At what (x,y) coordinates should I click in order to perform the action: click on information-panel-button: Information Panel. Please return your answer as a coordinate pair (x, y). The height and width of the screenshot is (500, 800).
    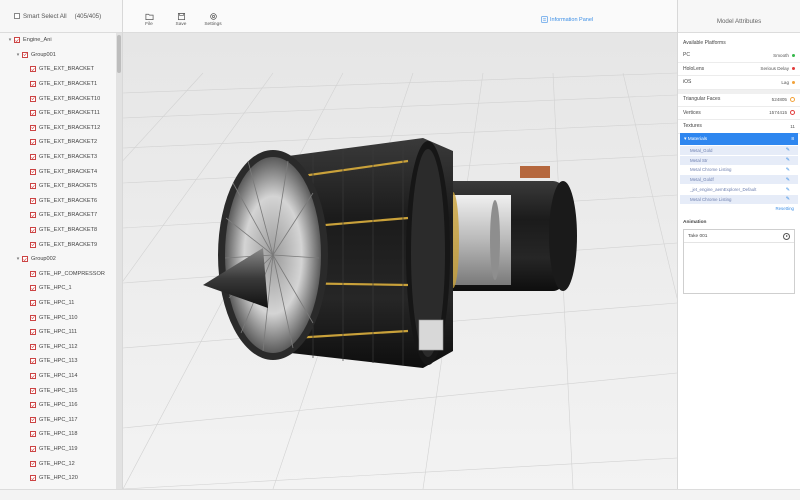
    Looking at the image, I should click on (567, 19).